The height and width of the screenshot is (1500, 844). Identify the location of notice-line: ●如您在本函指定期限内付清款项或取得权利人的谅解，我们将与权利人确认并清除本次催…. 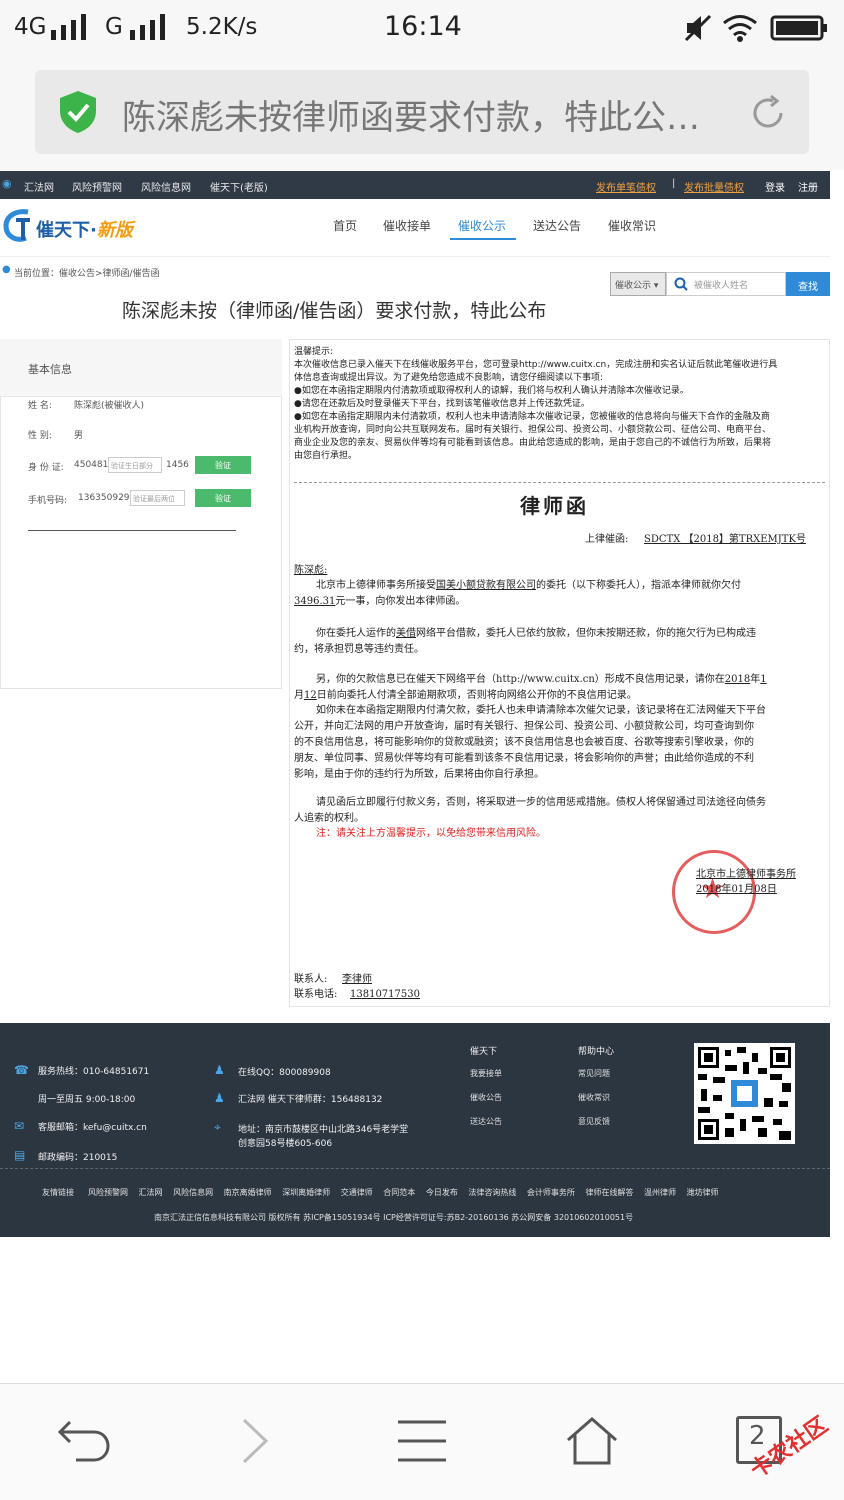
(491, 391).